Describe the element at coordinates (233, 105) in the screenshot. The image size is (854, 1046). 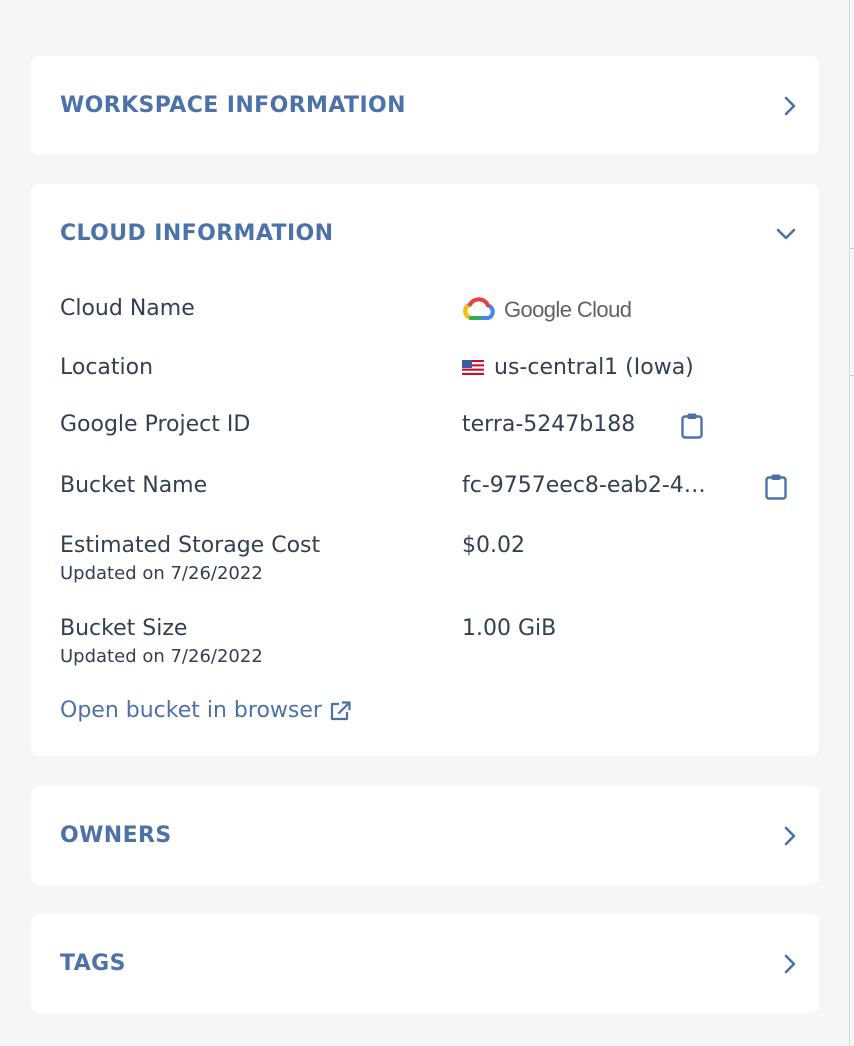
I see `panel-title: WORKSPACE INFORMATION` at that location.